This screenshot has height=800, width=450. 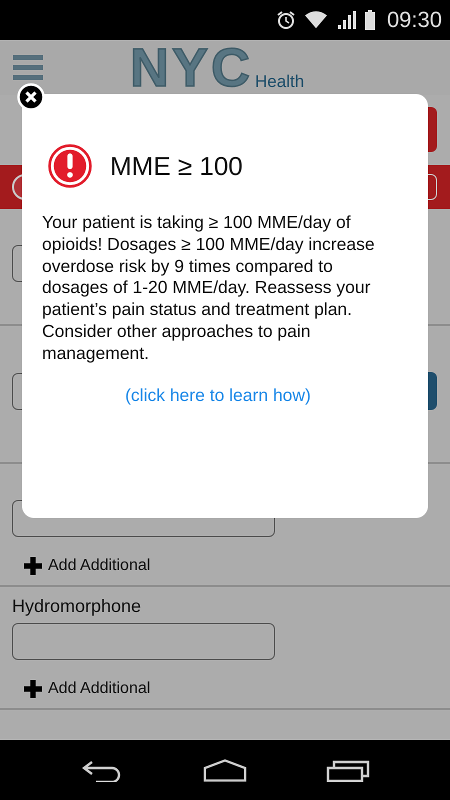 What do you see at coordinates (70, 166) in the screenshot?
I see `warning-icon` at bounding box center [70, 166].